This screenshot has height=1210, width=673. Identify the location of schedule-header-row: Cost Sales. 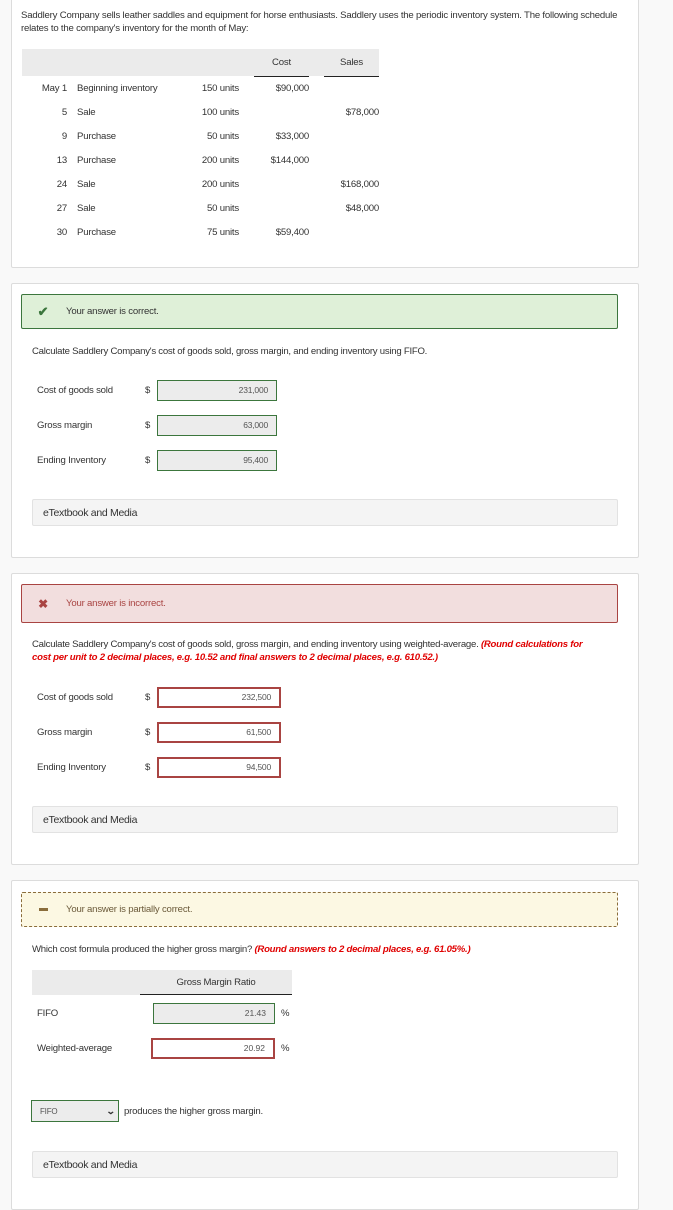
(200, 63).